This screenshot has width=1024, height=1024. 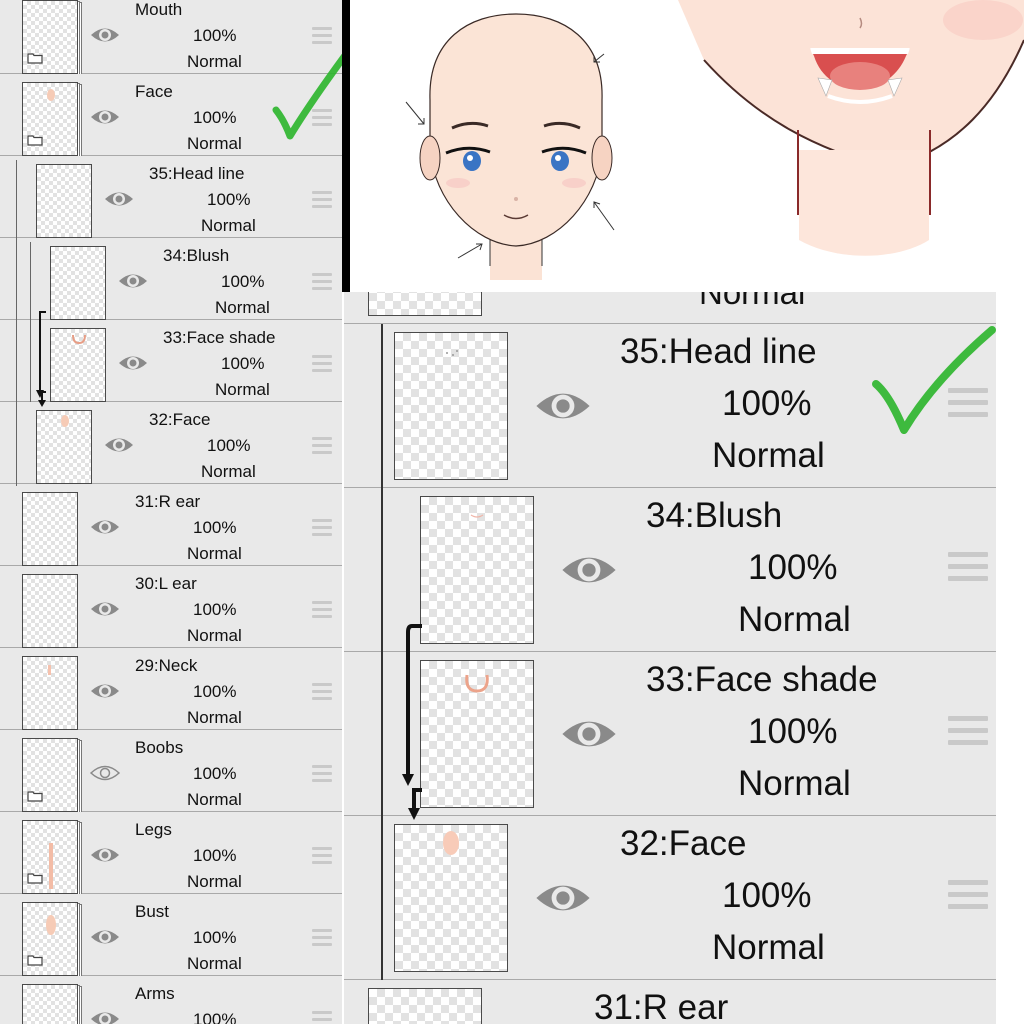 What do you see at coordinates (171, 1000) in the screenshot?
I see `layer-row: Arms100%Normal` at bounding box center [171, 1000].